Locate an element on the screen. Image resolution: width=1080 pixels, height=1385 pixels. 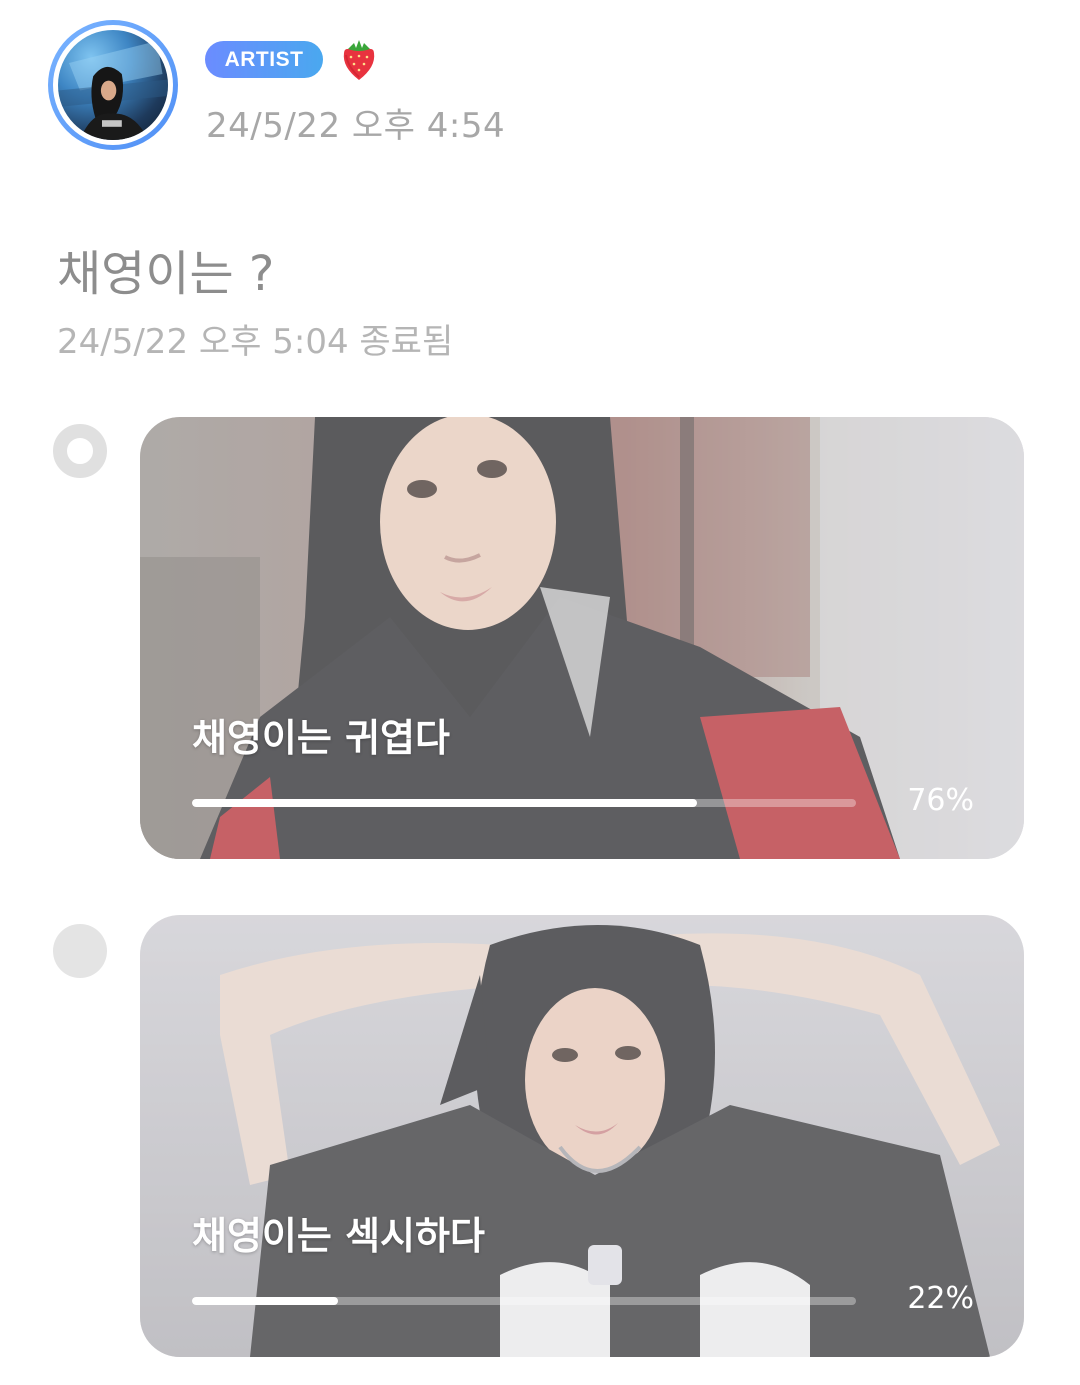
option-2-progress-bar is located at coordinates (524, 1301).